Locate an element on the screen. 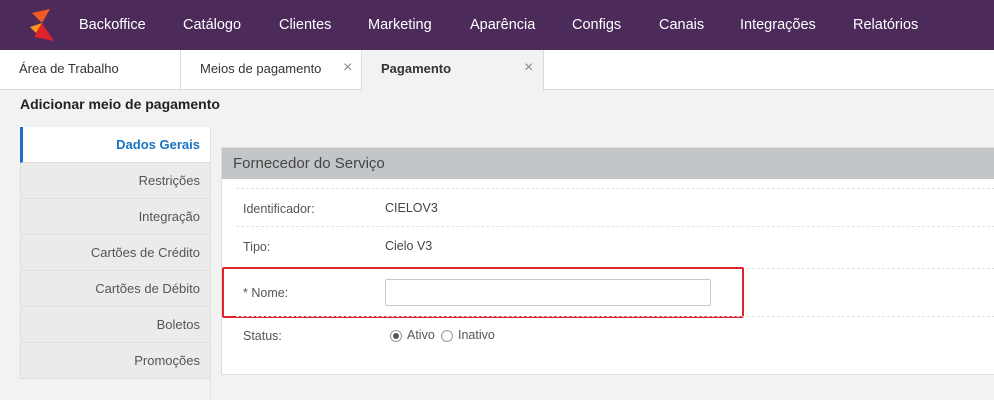 The height and width of the screenshot is (400, 994). side-item-cartoes-de-credito: Cartões de Crédito is located at coordinates (115, 253).